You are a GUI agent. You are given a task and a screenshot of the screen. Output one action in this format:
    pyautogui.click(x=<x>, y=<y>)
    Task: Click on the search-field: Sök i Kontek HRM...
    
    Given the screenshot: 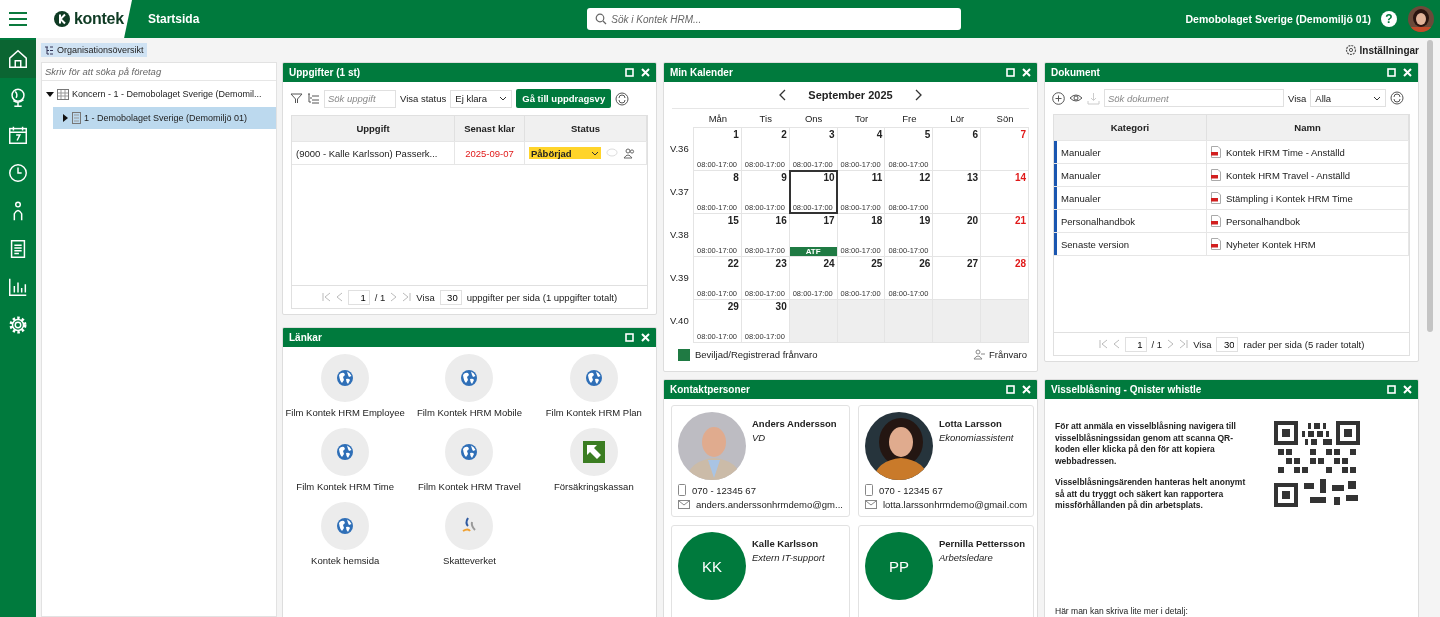 What is the action you would take?
    pyautogui.click(x=774, y=19)
    